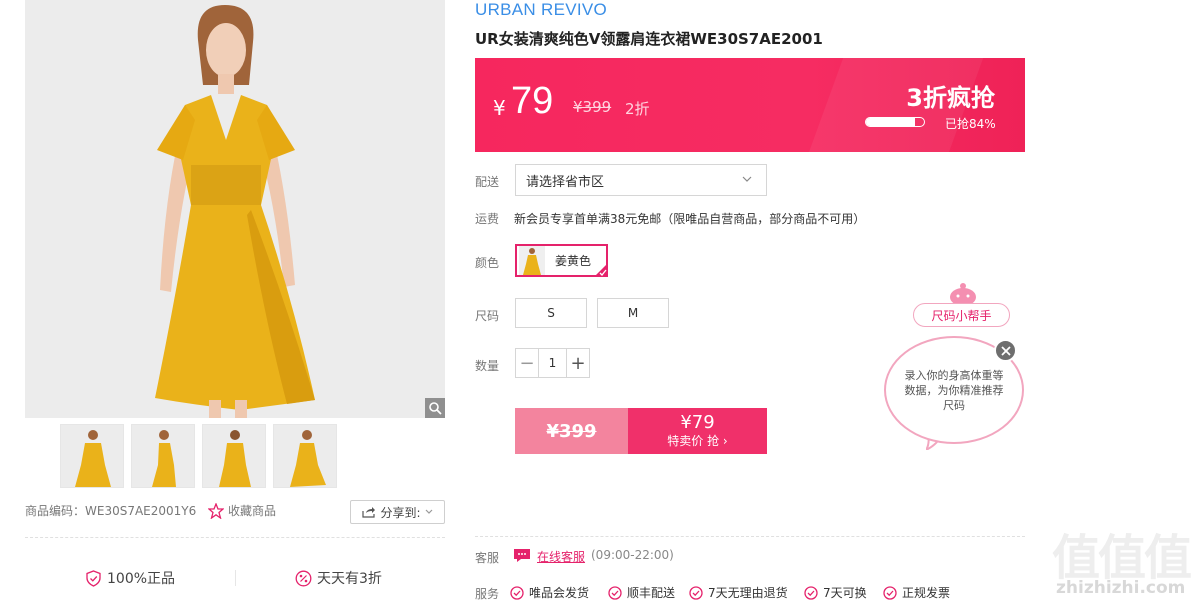  Describe the element at coordinates (487, 316) in the screenshot. I see `size-label: 尺码` at that location.